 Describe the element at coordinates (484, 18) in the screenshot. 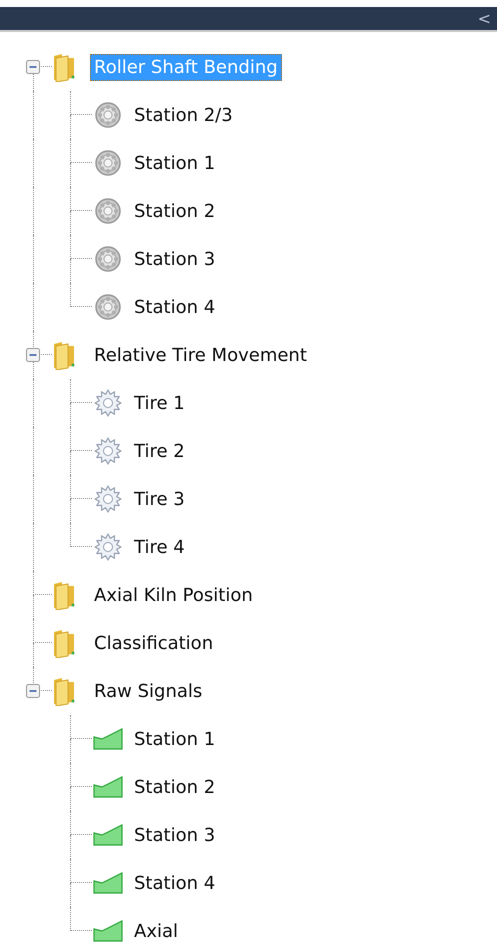

I see `collapse-panel-button: <` at that location.